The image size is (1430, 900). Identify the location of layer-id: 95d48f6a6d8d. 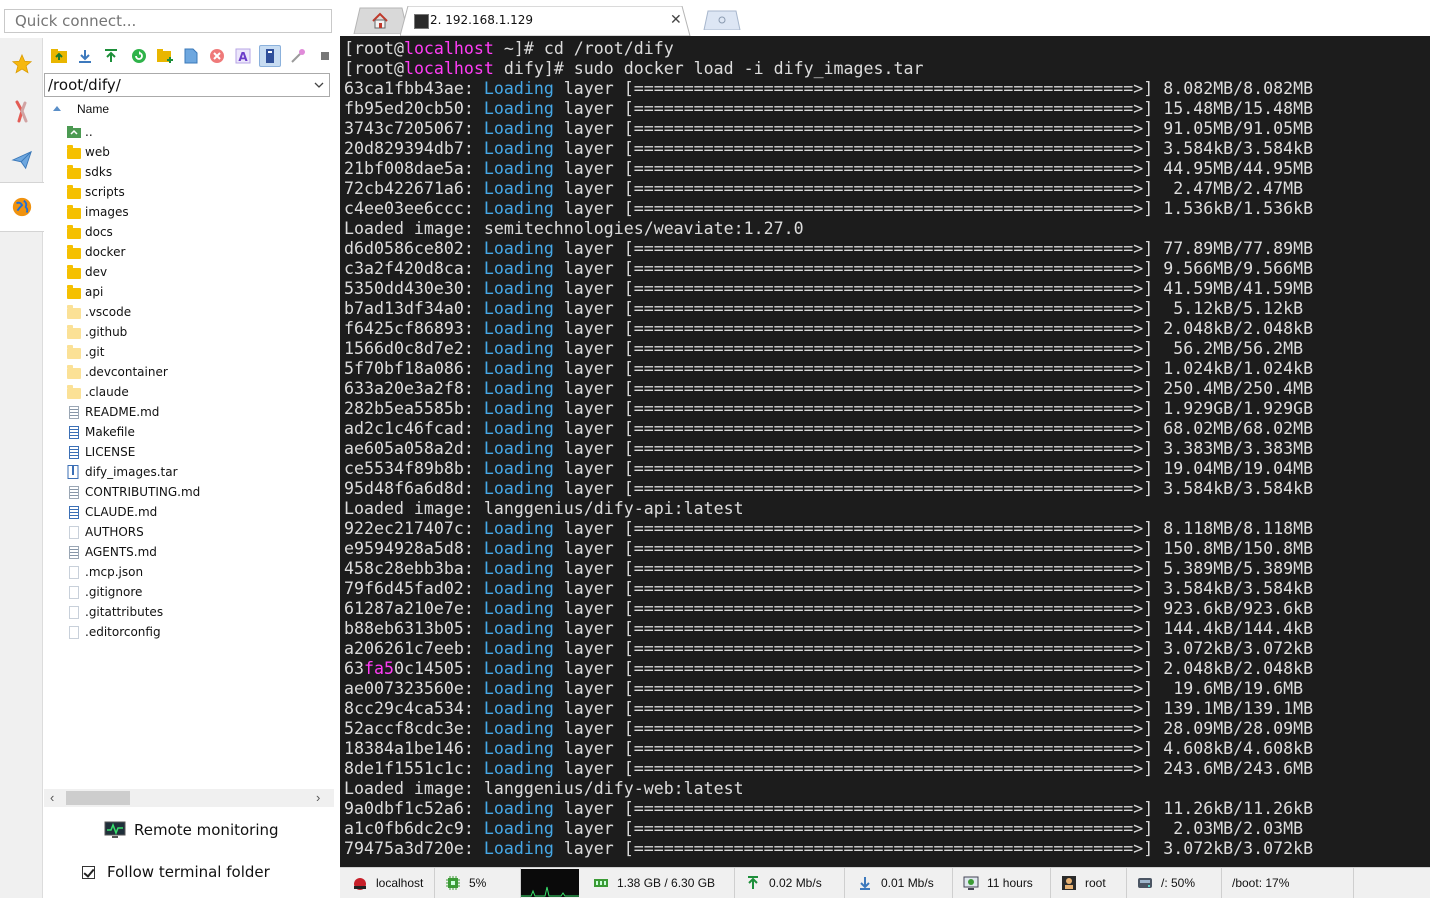
(404, 488).